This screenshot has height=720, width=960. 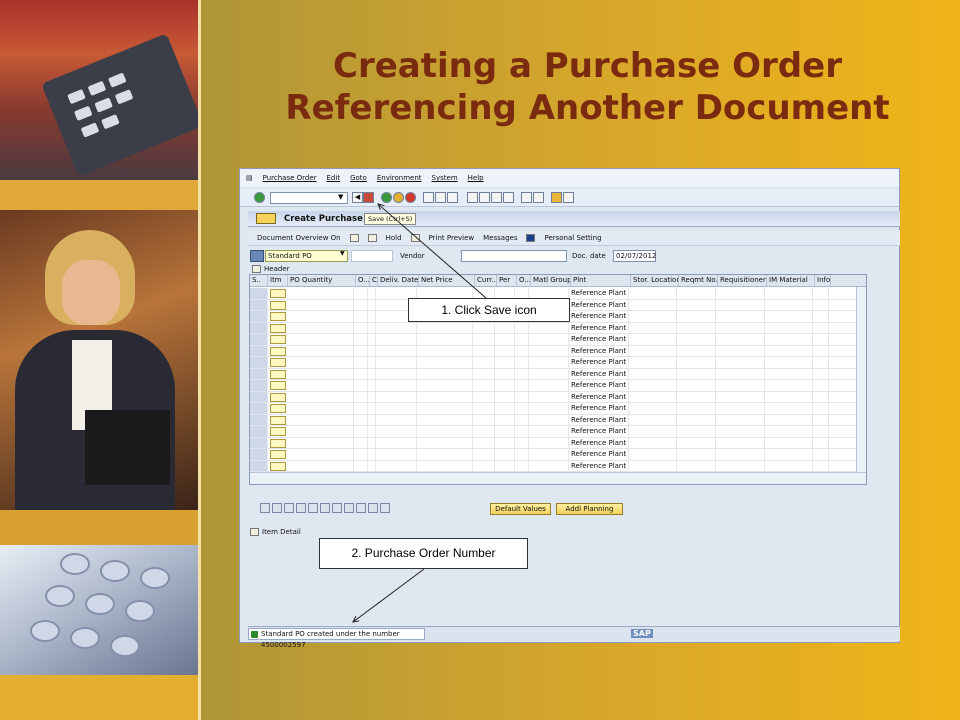 What do you see at coordinates (432, 251) in the screenshot?
I see `arrow-to-save` at bounding box center [432, 251].